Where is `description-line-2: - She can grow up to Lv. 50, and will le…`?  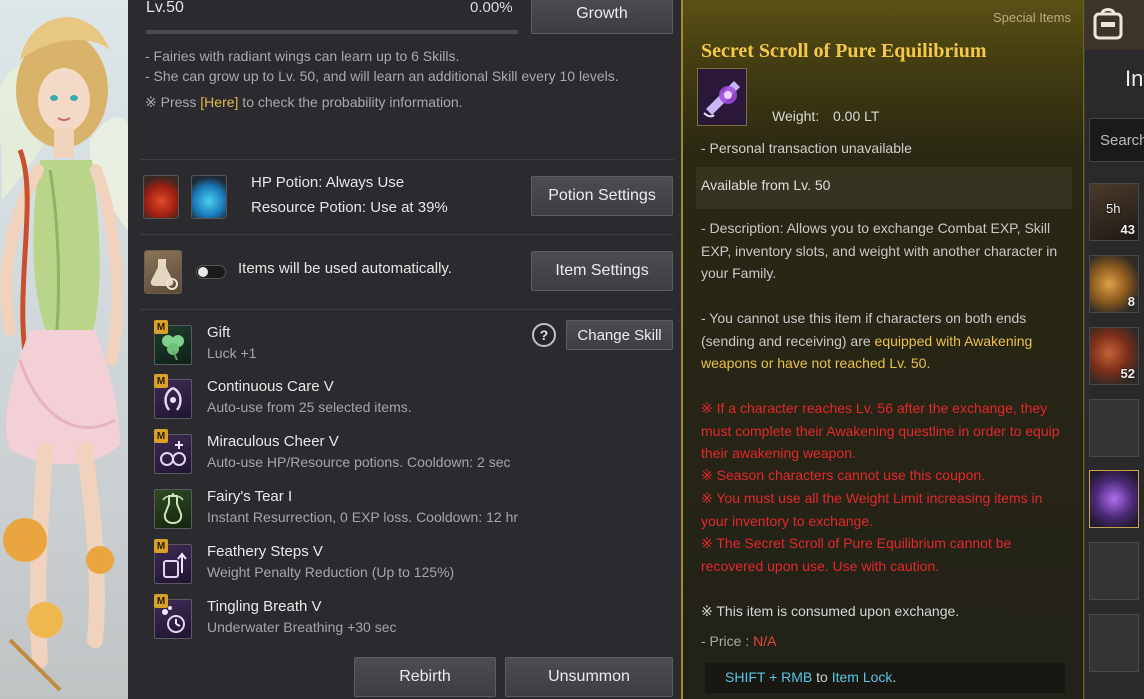
description-line-2: - She can grow up to Lv. 50, and will le… is located at coordinates (382, 76).